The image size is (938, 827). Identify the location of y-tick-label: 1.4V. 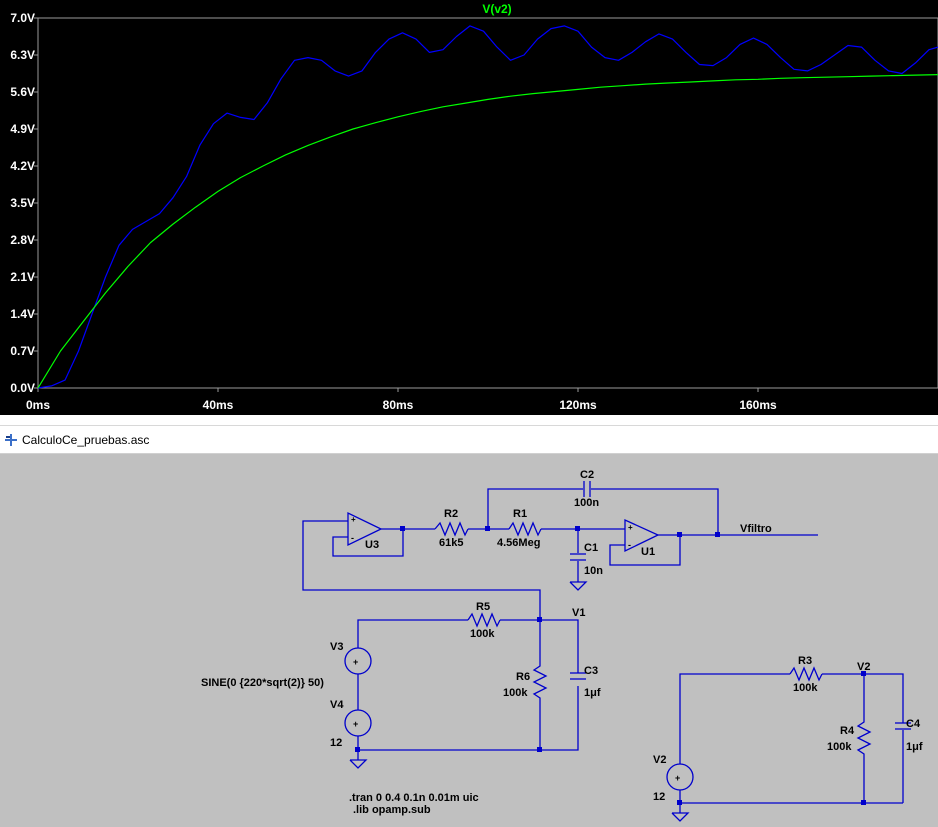
(22, 314).